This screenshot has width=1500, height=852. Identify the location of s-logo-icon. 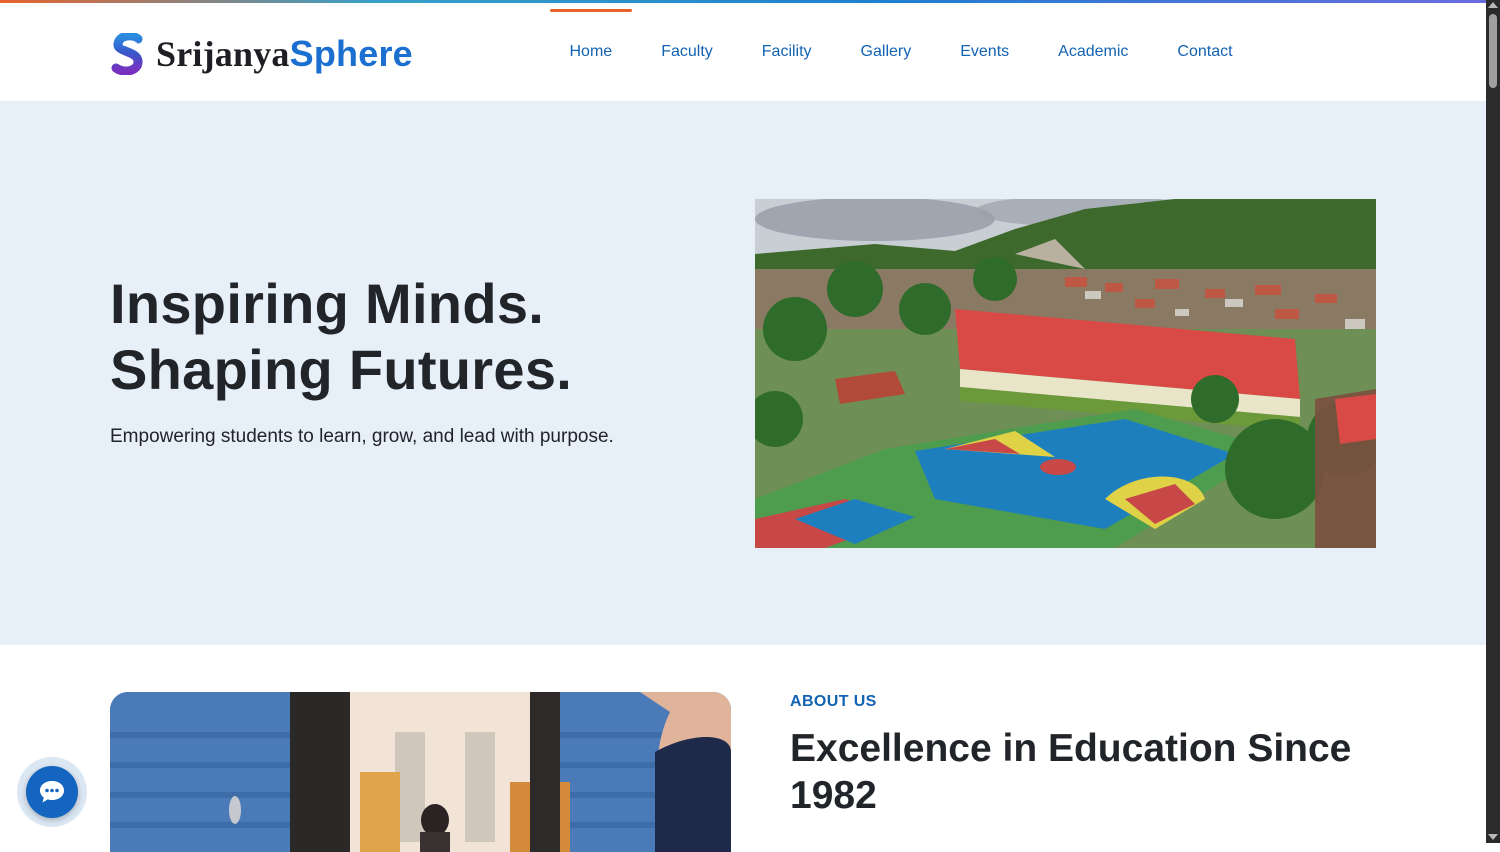
(127, 54).